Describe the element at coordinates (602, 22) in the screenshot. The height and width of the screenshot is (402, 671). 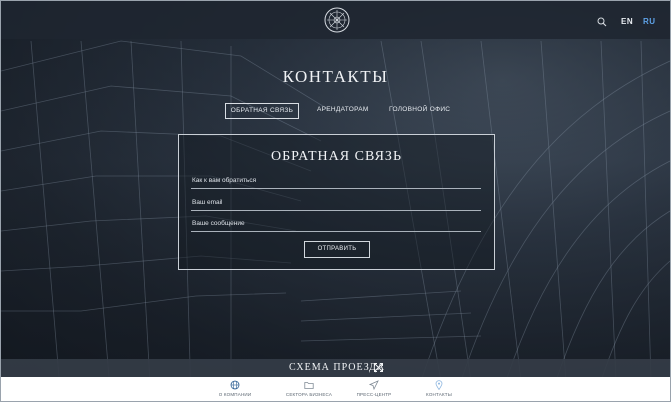
I see `search-icon` at that location.